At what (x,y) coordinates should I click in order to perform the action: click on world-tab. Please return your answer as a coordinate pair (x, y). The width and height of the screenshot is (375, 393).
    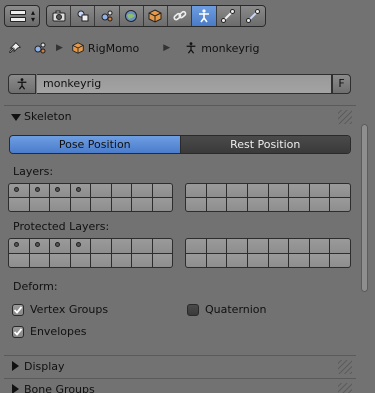
    Looking at the image, I should click on (131, 16).